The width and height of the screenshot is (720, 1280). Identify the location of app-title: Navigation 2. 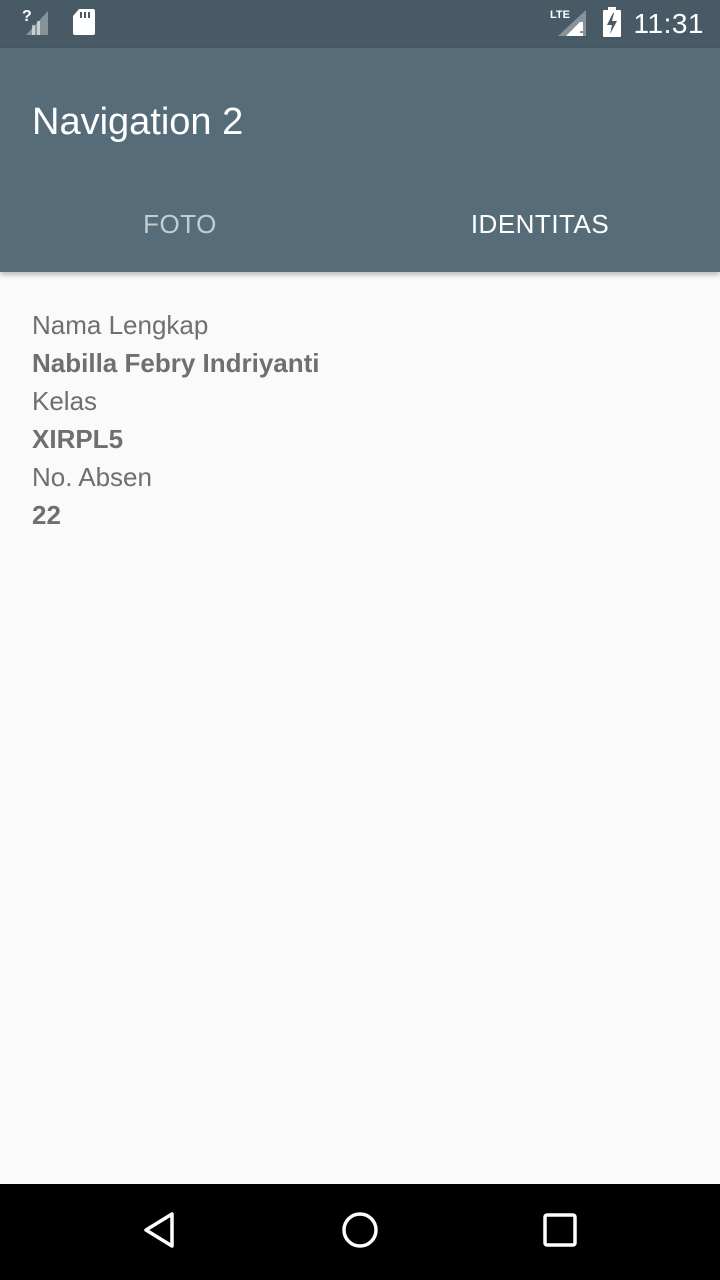
(138, 122).